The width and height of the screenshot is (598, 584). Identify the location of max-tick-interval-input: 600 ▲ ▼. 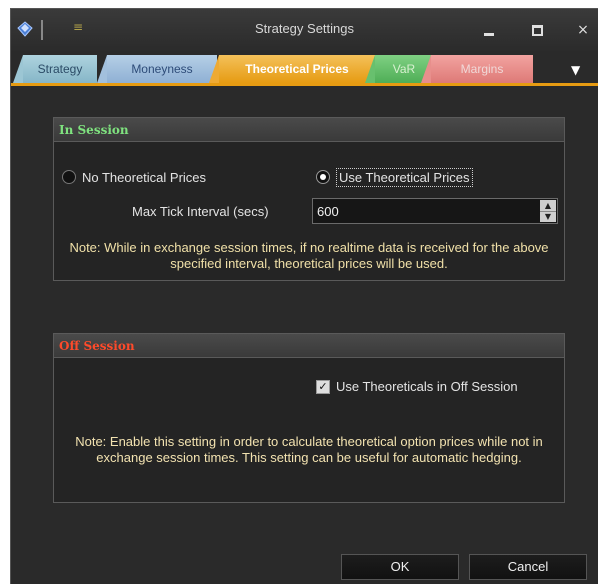
(435, 211).